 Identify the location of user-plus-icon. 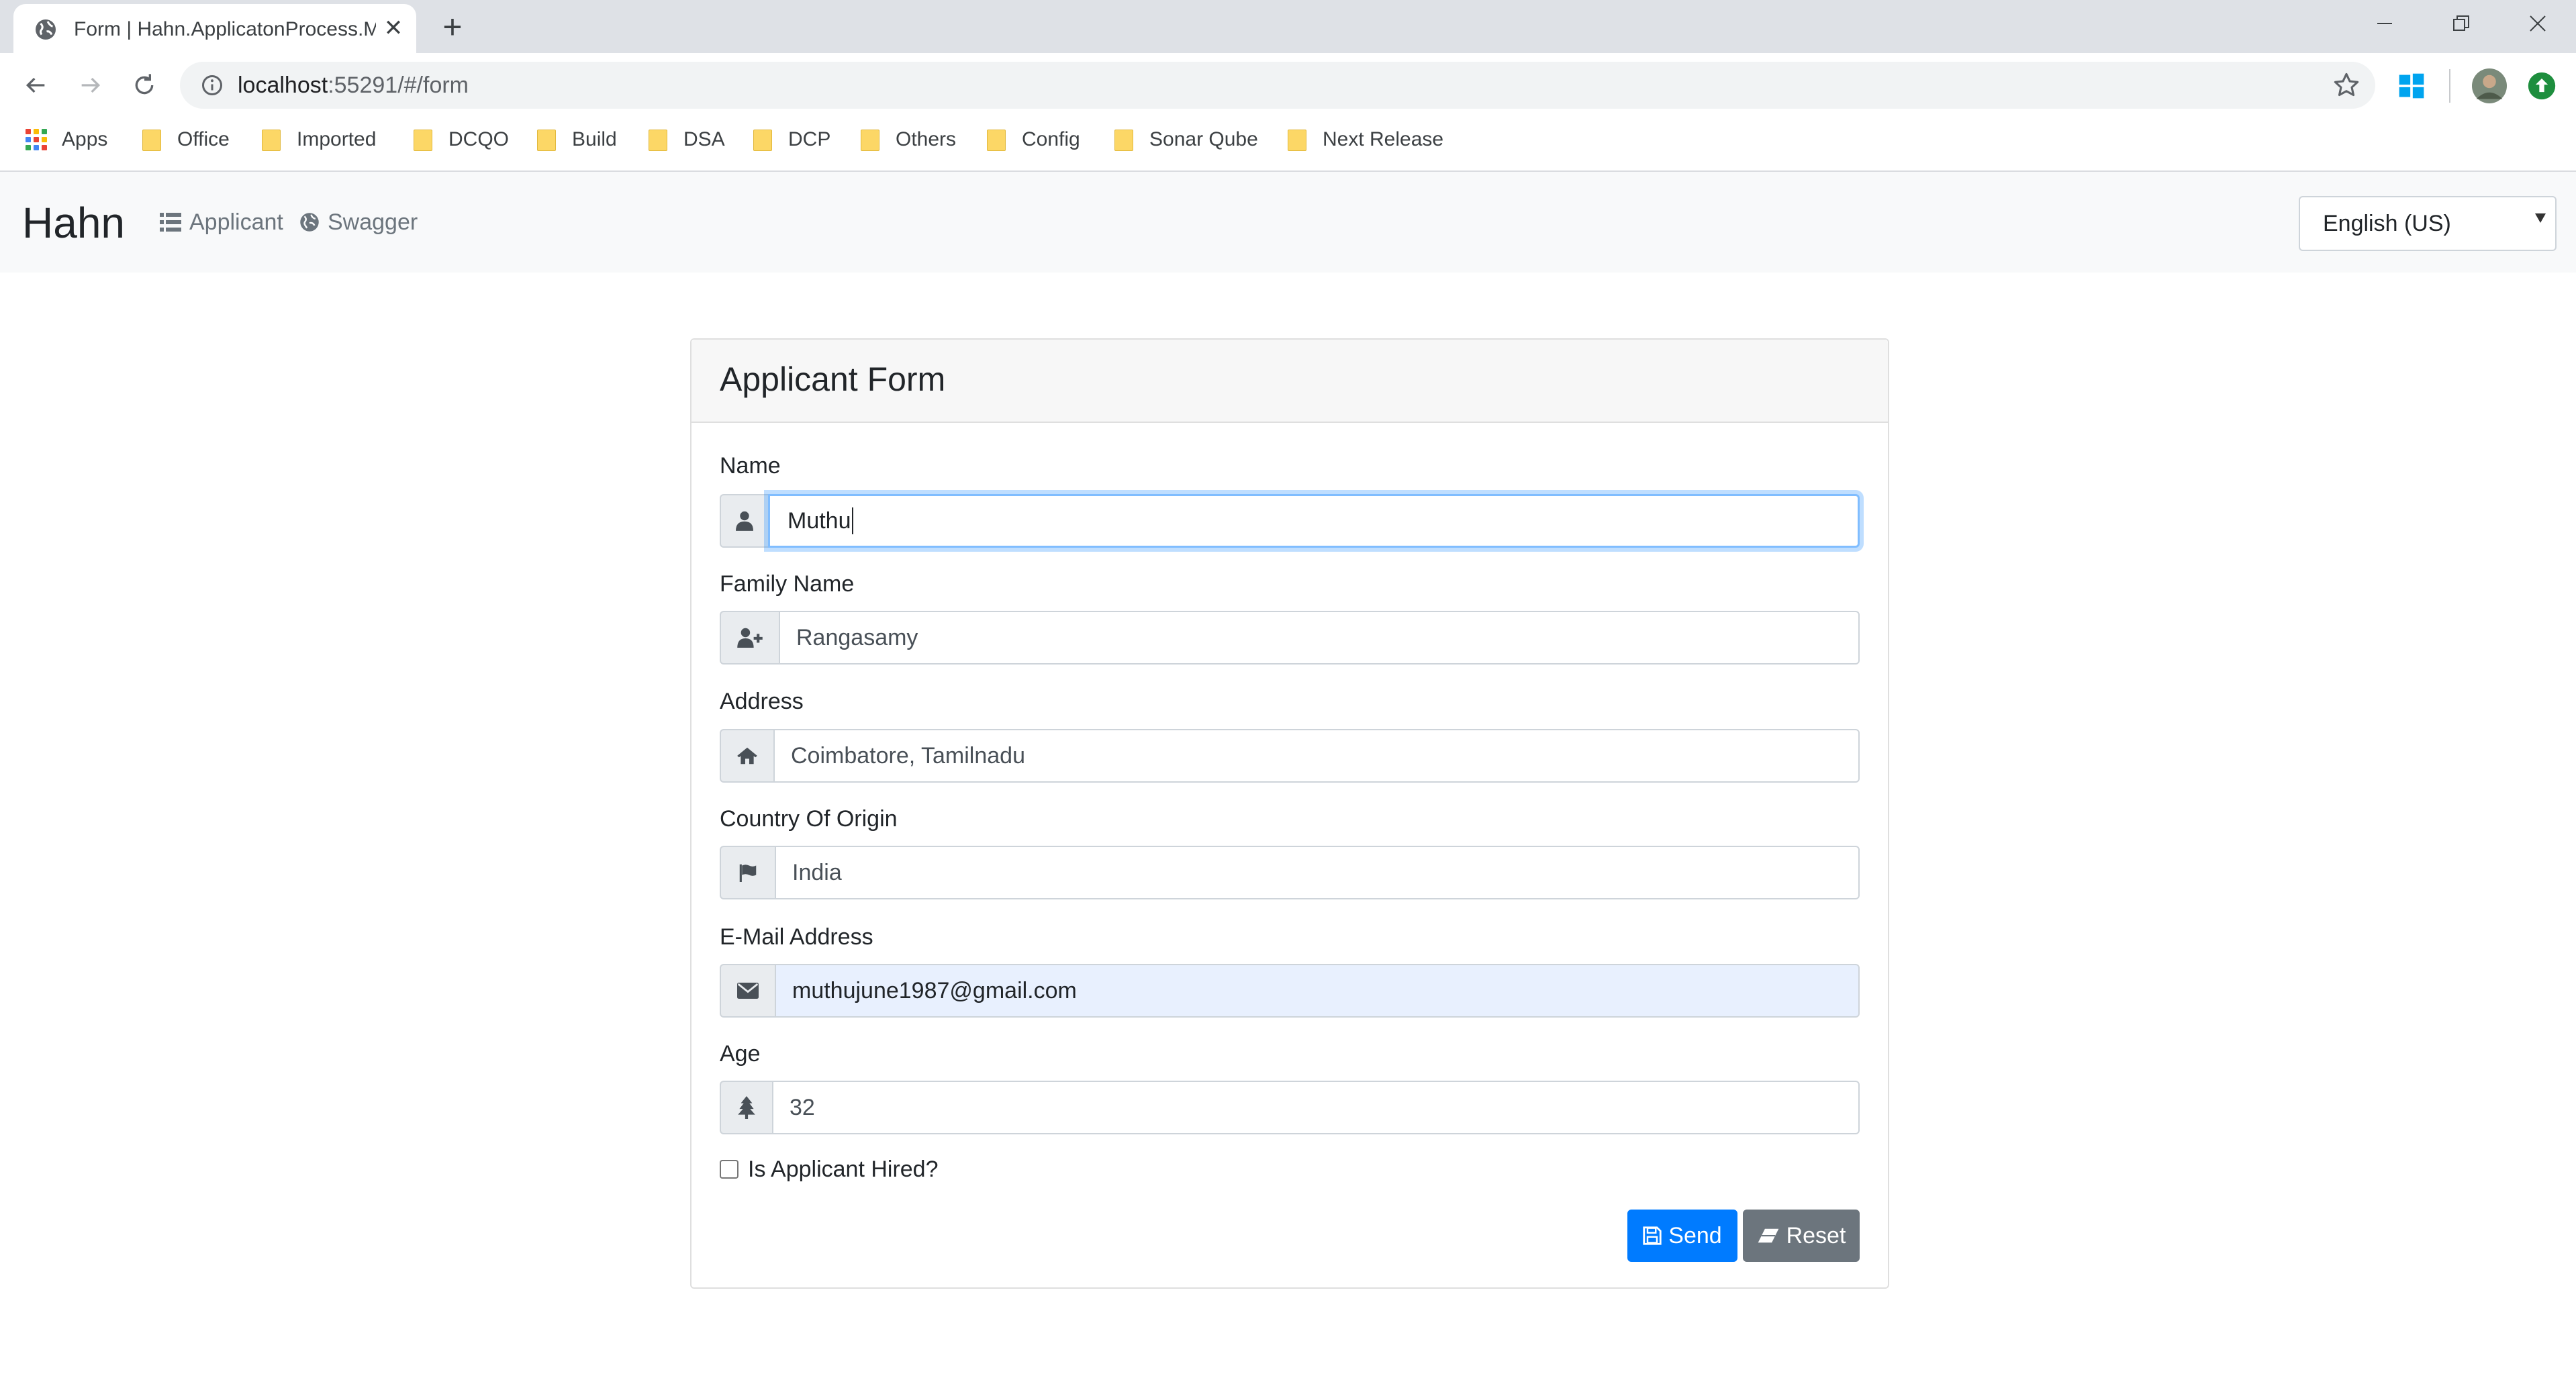
(750, 638).